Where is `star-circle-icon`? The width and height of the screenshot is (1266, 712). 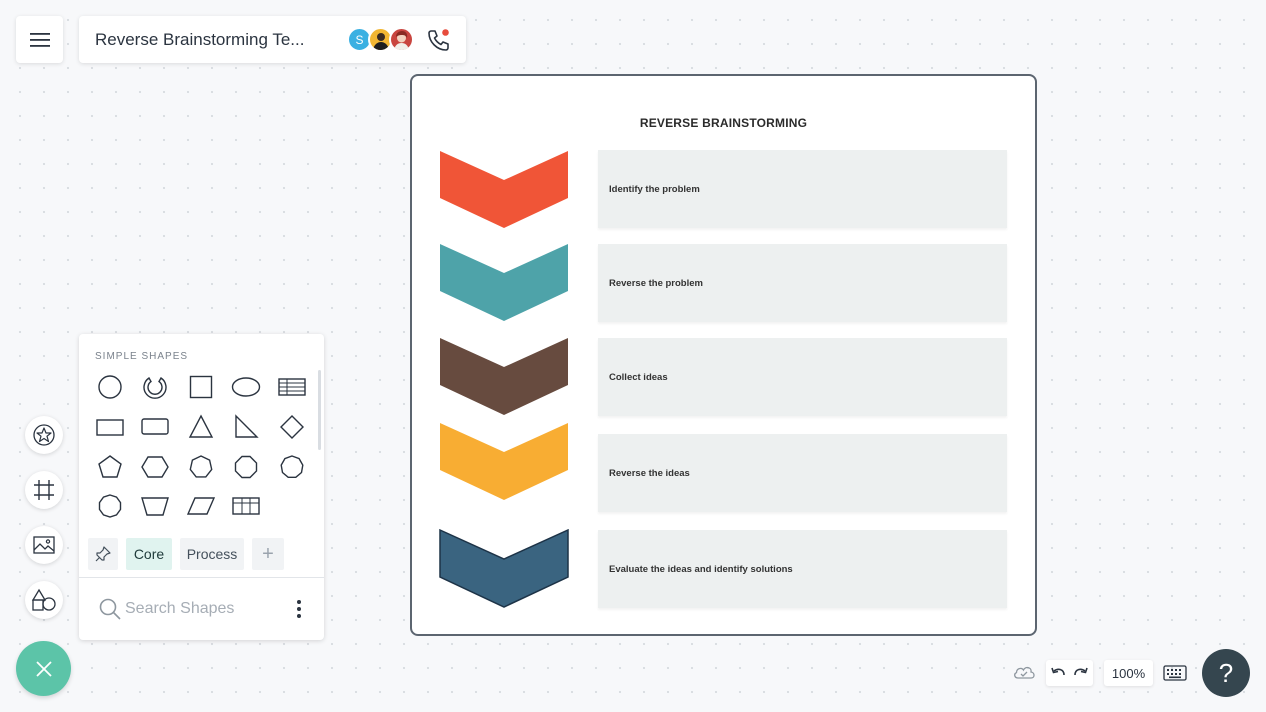 star-circle-icon is located at coordinates (44, 435).